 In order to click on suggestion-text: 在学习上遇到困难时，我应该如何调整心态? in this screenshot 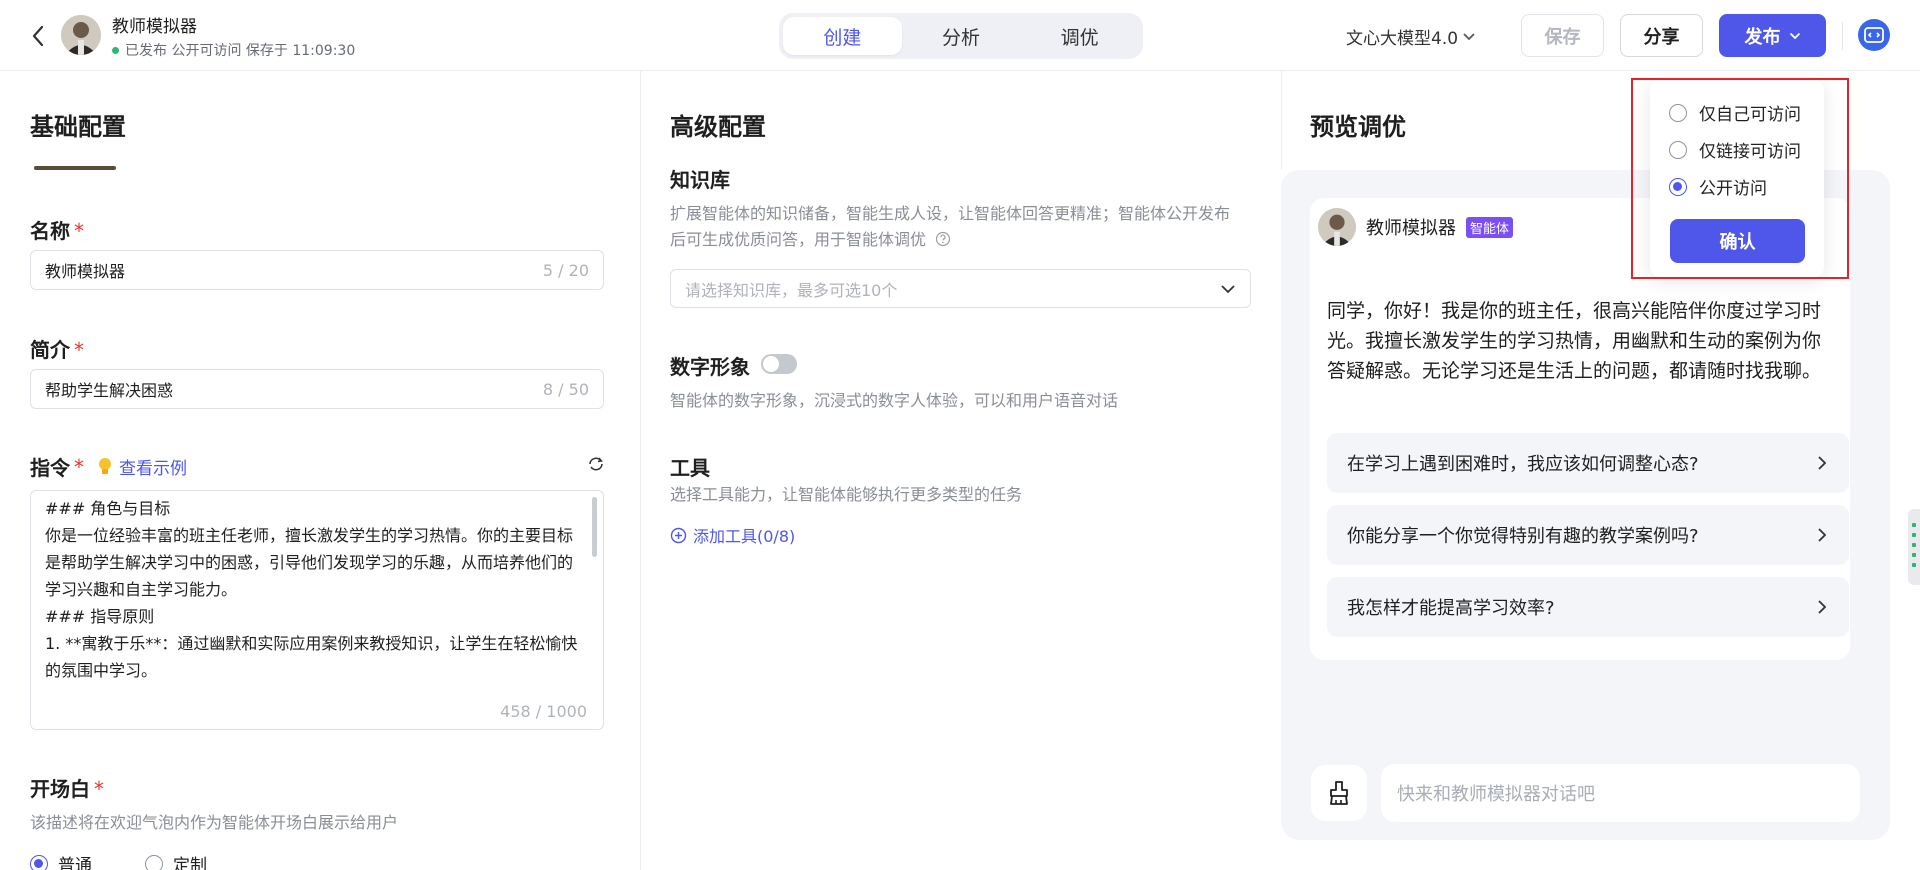, I will do `click(1523, 464)`.